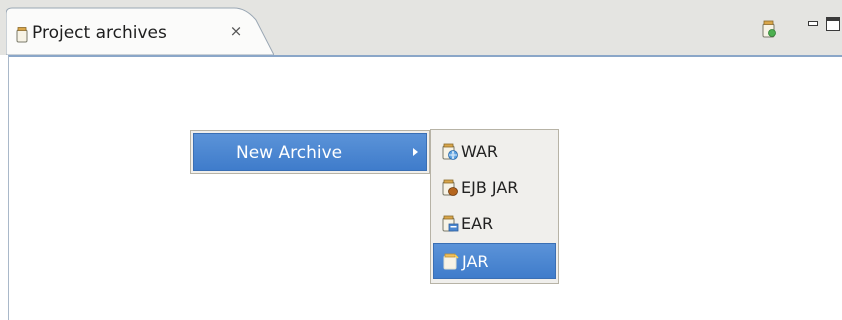  What do you see at coordinates (490, 187) in the screenshot?
I see `submenu-item-label: EJB JAR` at bounding box center [490, 187].